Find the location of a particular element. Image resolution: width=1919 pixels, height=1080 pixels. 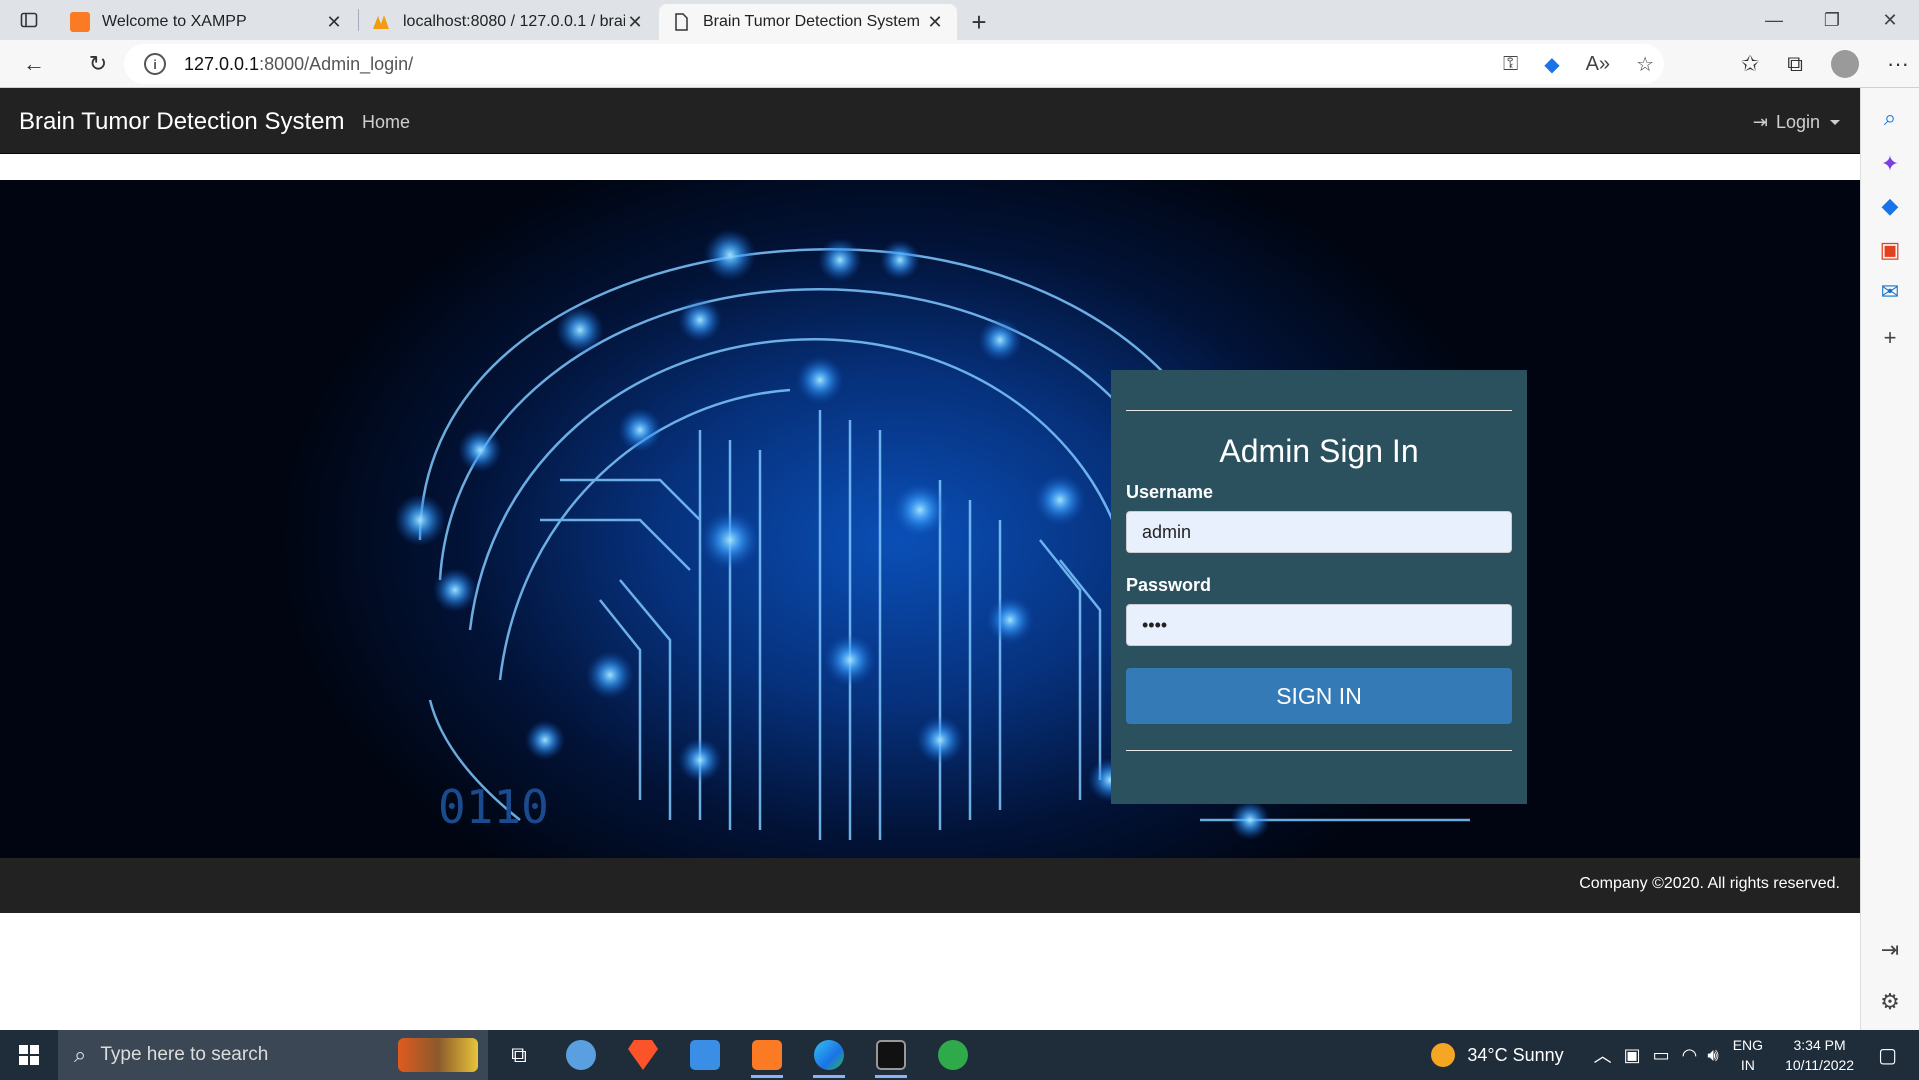

password-label: Password is located at coordinates (1169, 585).